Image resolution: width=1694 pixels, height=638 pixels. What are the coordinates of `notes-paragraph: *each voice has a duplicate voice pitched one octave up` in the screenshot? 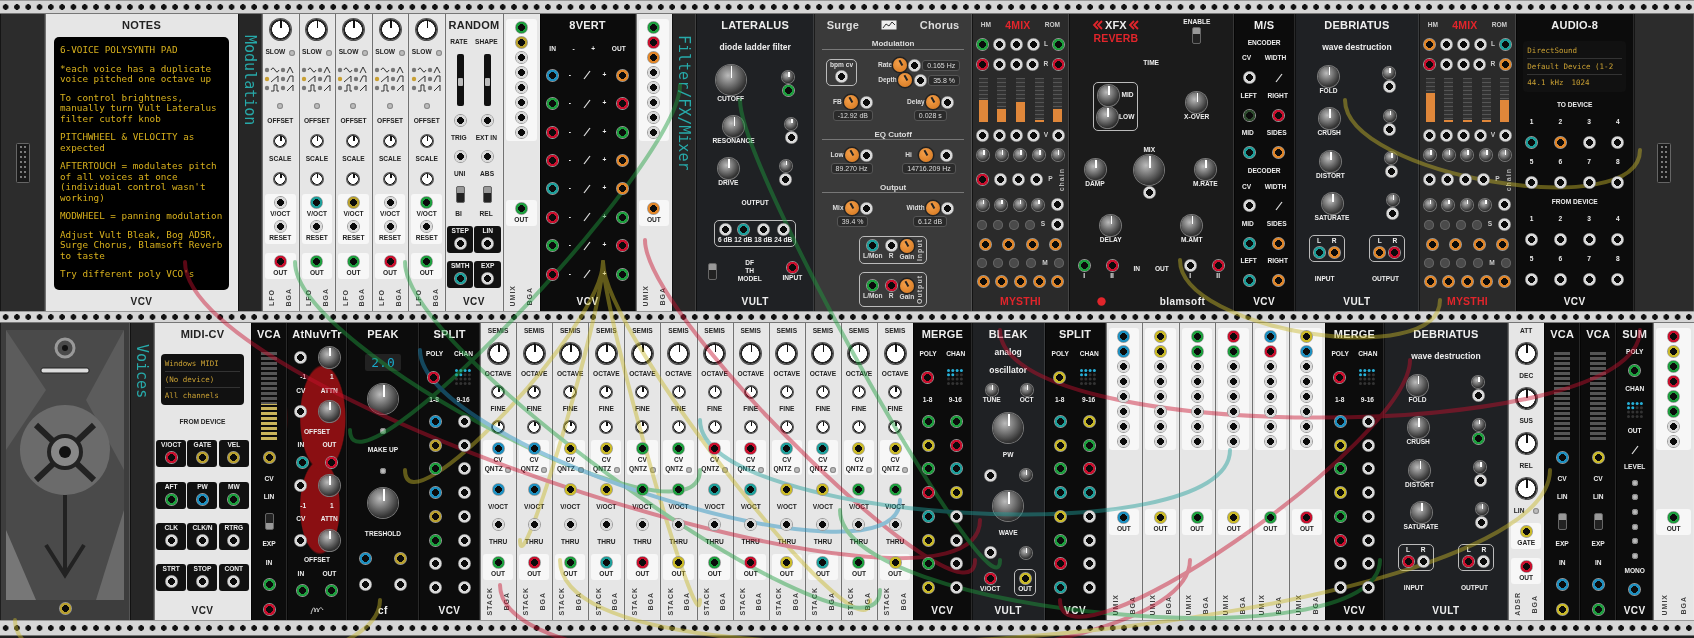 It's located at (136, 74).